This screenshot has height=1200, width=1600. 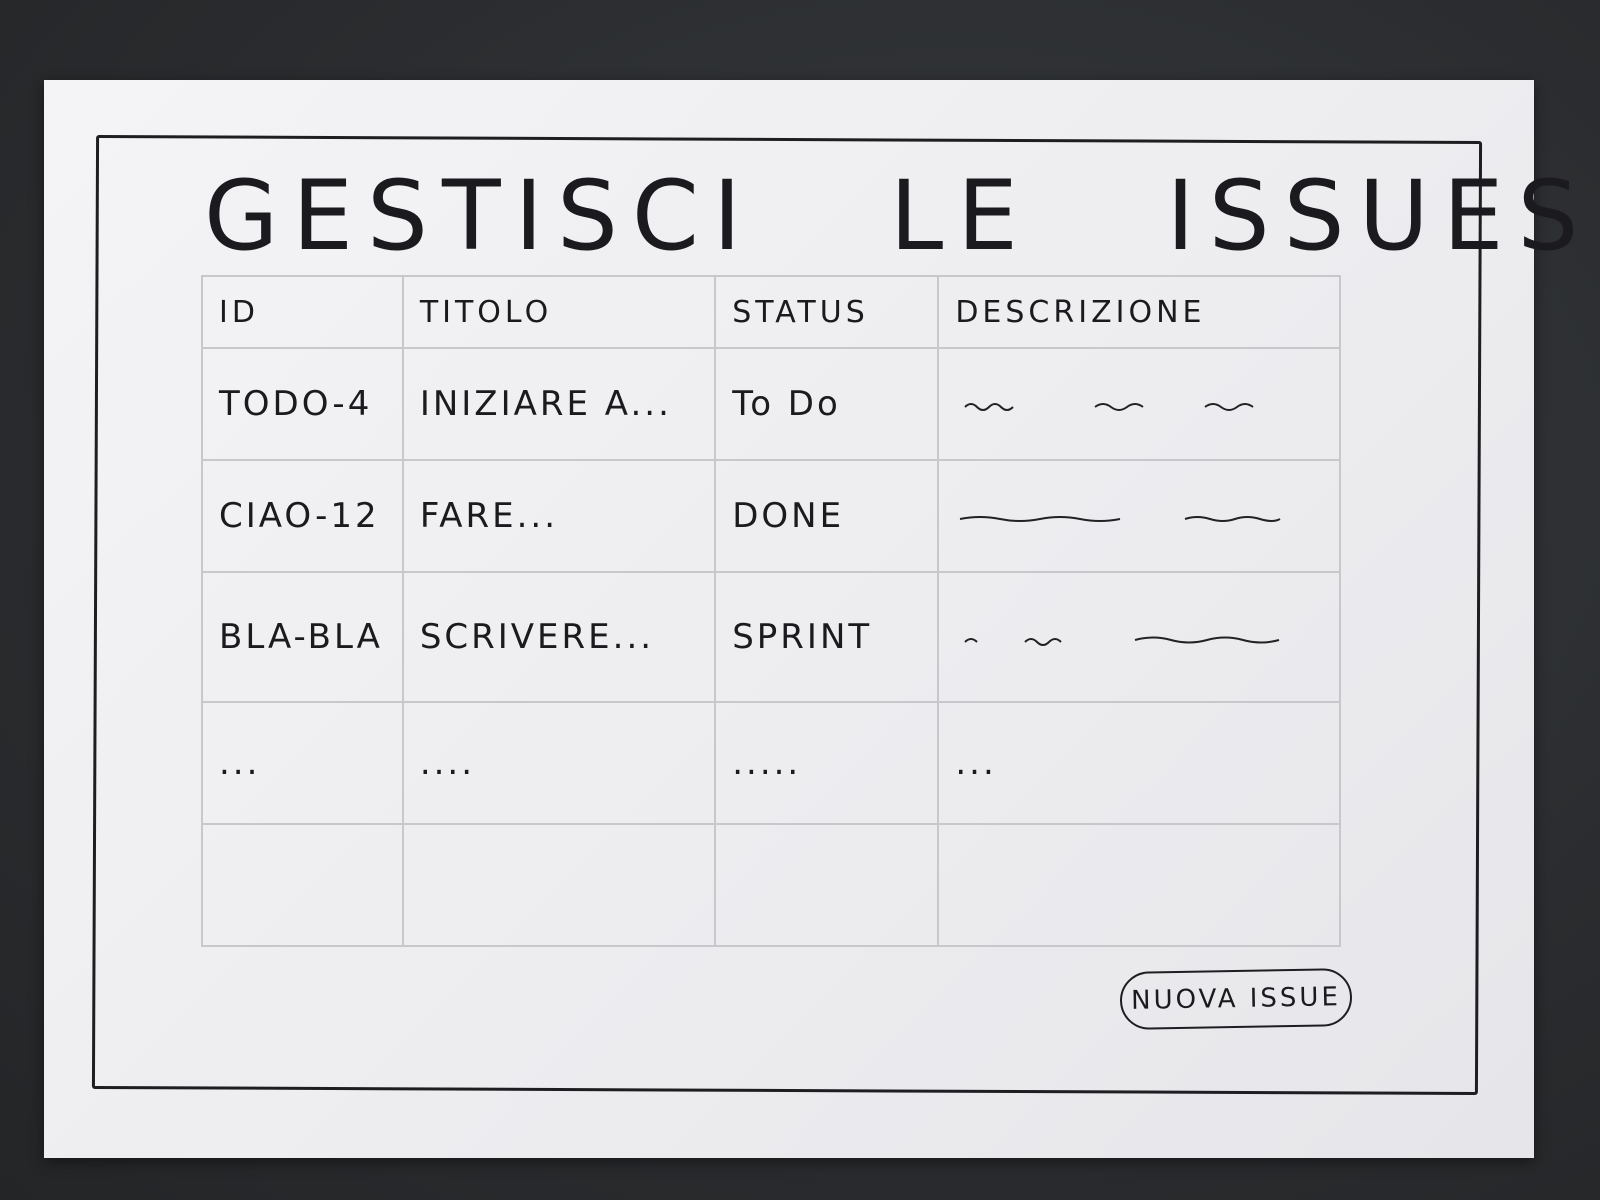 What do you see at coordinates (302, 516) in the screenshot?
I see `issue-id-cell: CIAO-12` at bounding box center [302, 516].